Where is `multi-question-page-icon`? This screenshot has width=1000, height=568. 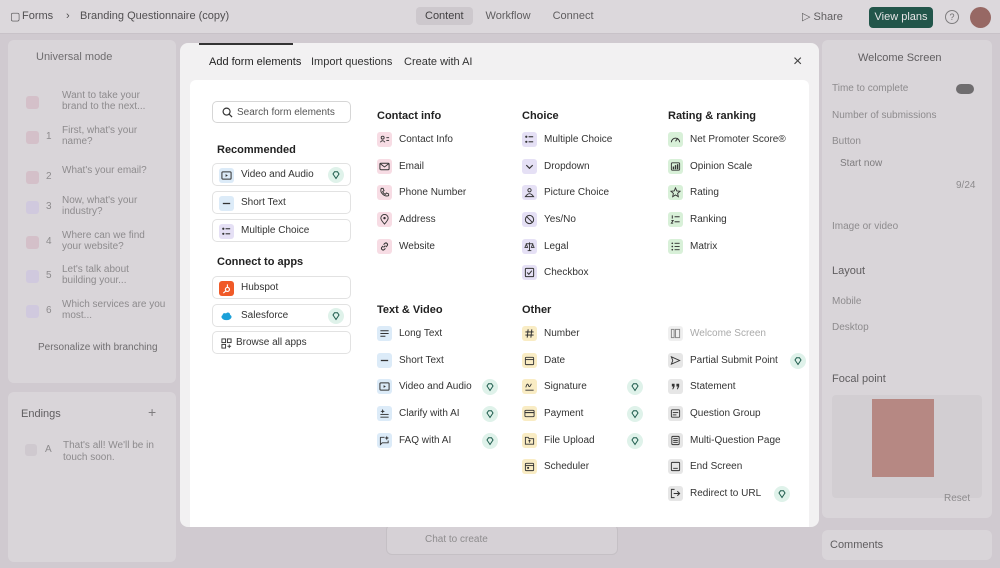
multi-question-page-icon is located at coordinates (675, 440).